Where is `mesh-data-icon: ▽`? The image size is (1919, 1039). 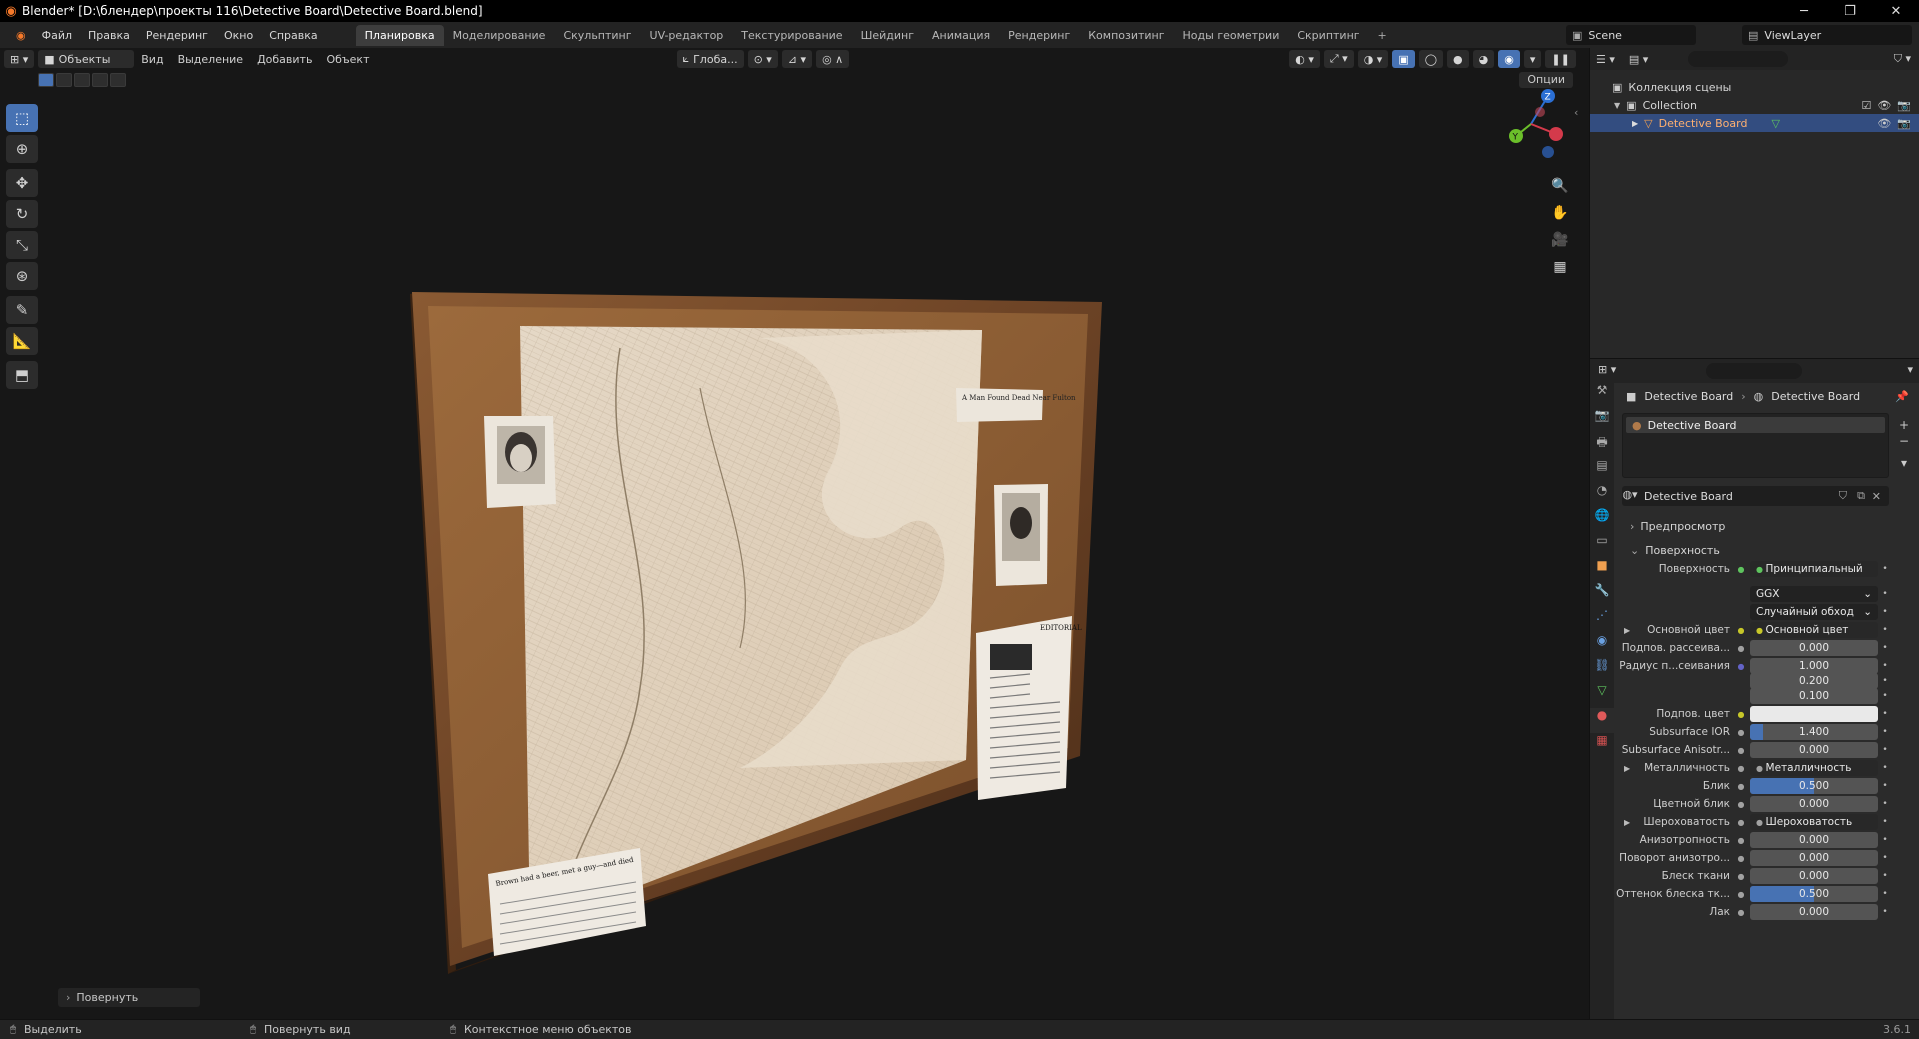
mesh-data-icon: ▽ is located at coordinates (1775, 123).